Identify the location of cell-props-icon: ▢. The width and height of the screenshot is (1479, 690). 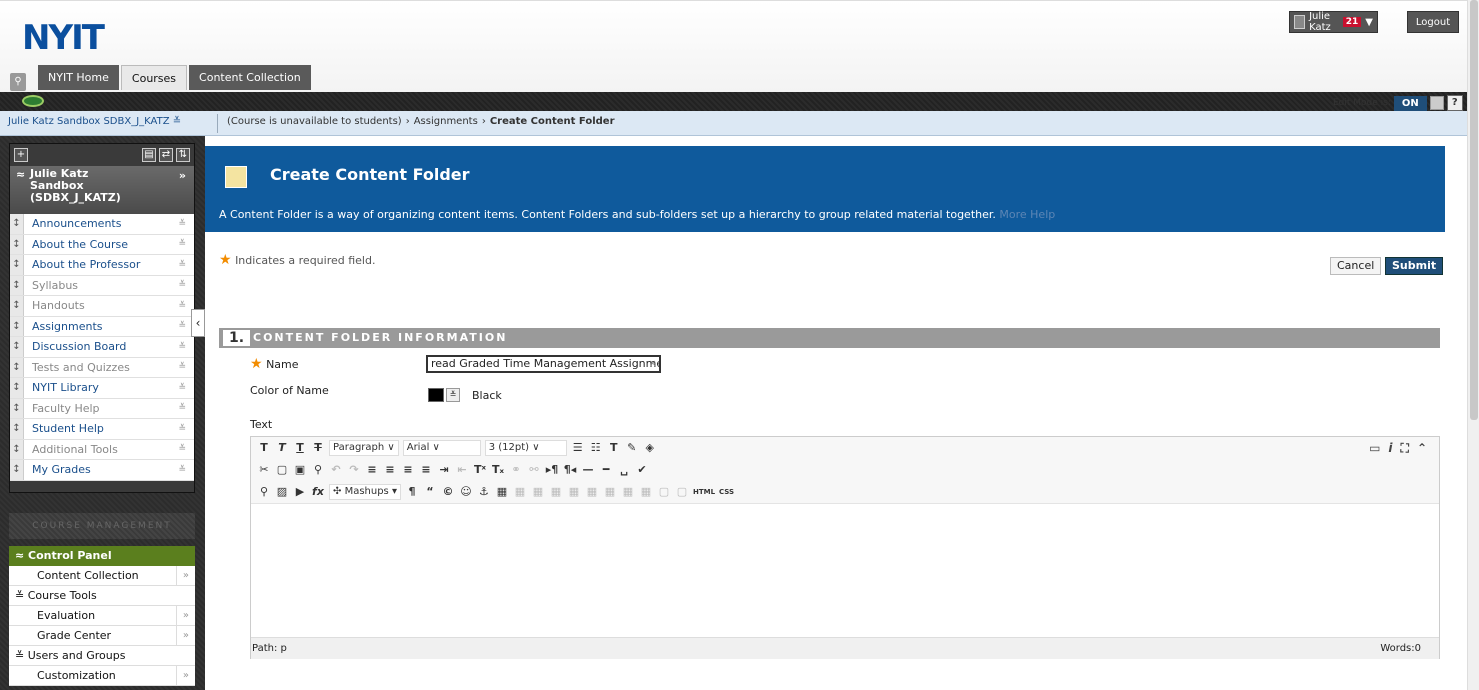
(664, 492).